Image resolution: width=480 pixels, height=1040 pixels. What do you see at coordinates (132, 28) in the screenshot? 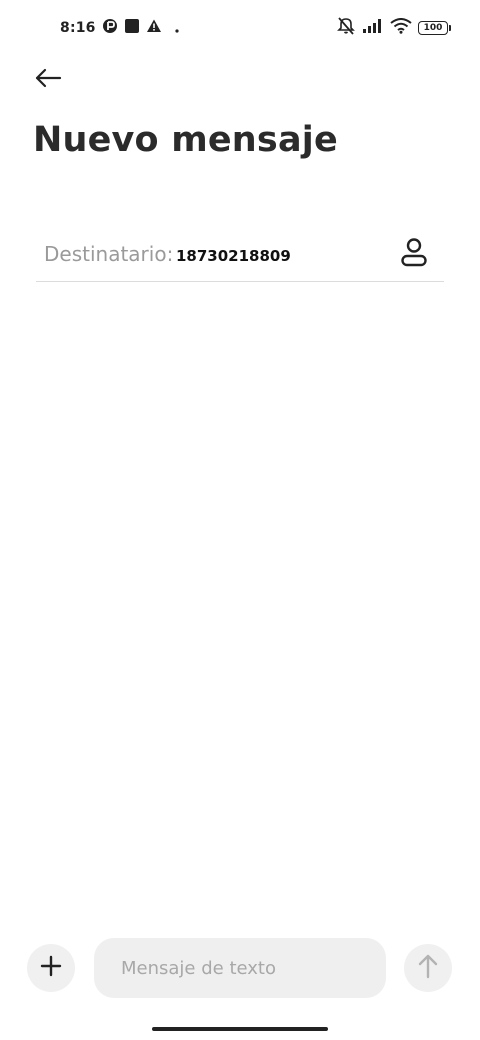
I see `square-icon` at bounding box center [132, 28].